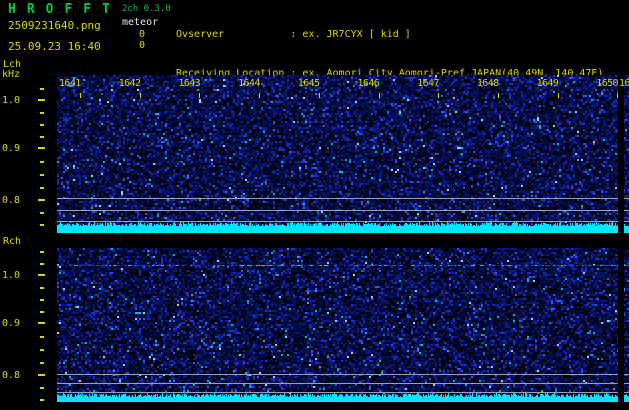  Describe the element at coordinates (142, 45) in the screenshot. I see `meteor-count-rch: 0` at that location.